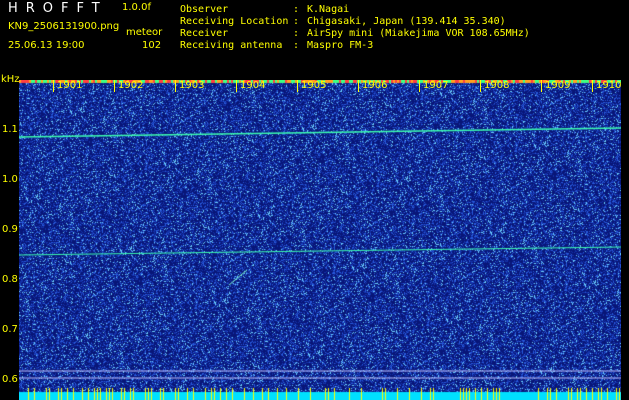 This screenshot has height=400, width=629. What do you see at coordinates (340, 45) in the screenshot?
I see `info-value: Maspro FM-3` at bounding box center [340, 45].